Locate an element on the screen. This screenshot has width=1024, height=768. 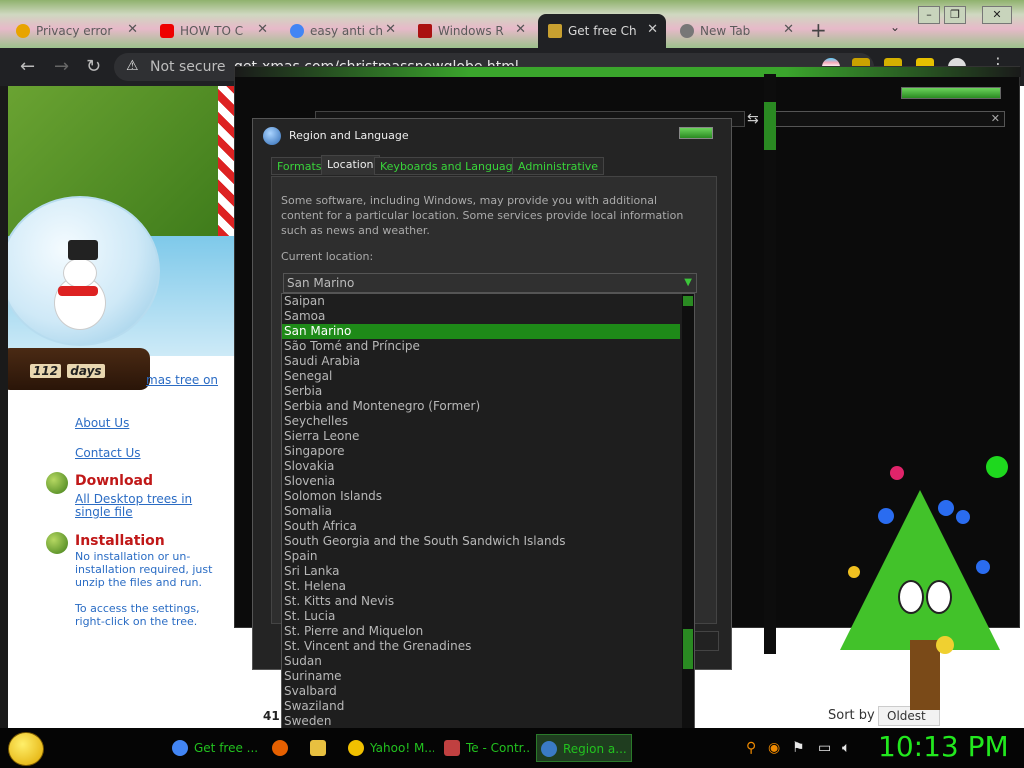
tab-label: Privacy error is located at coordinates (74, 31).